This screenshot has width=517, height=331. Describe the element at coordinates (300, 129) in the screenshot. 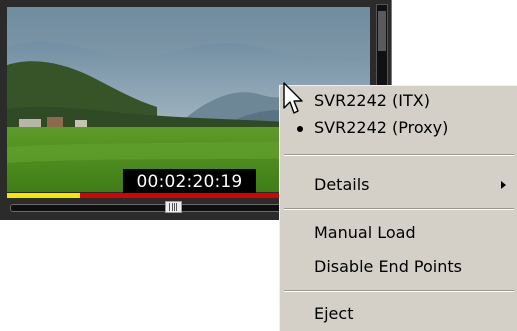

I see `bullet-icon` at that location.